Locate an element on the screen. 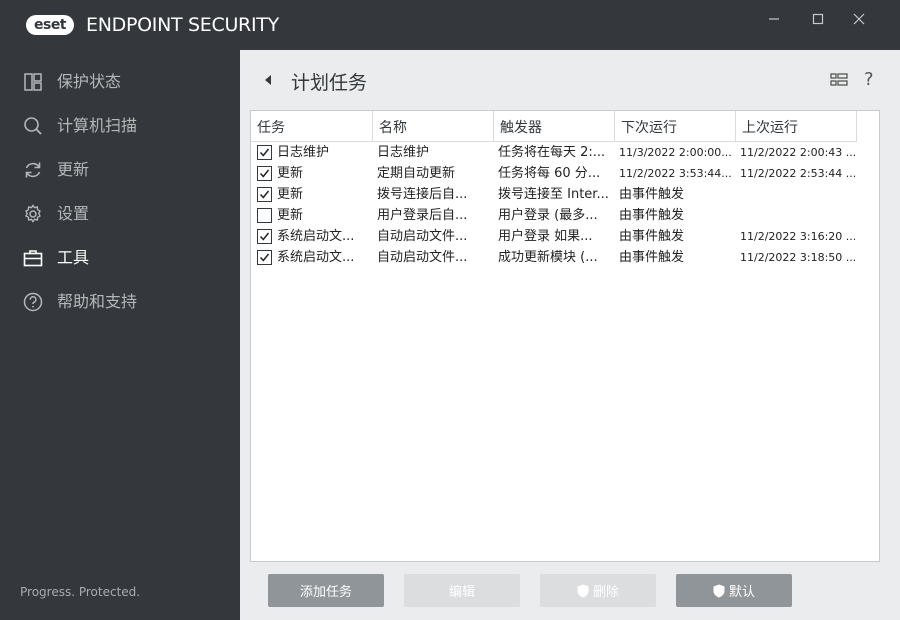  sidebar-item-label: 计算机扫描 is located at coordinates (97, 125).